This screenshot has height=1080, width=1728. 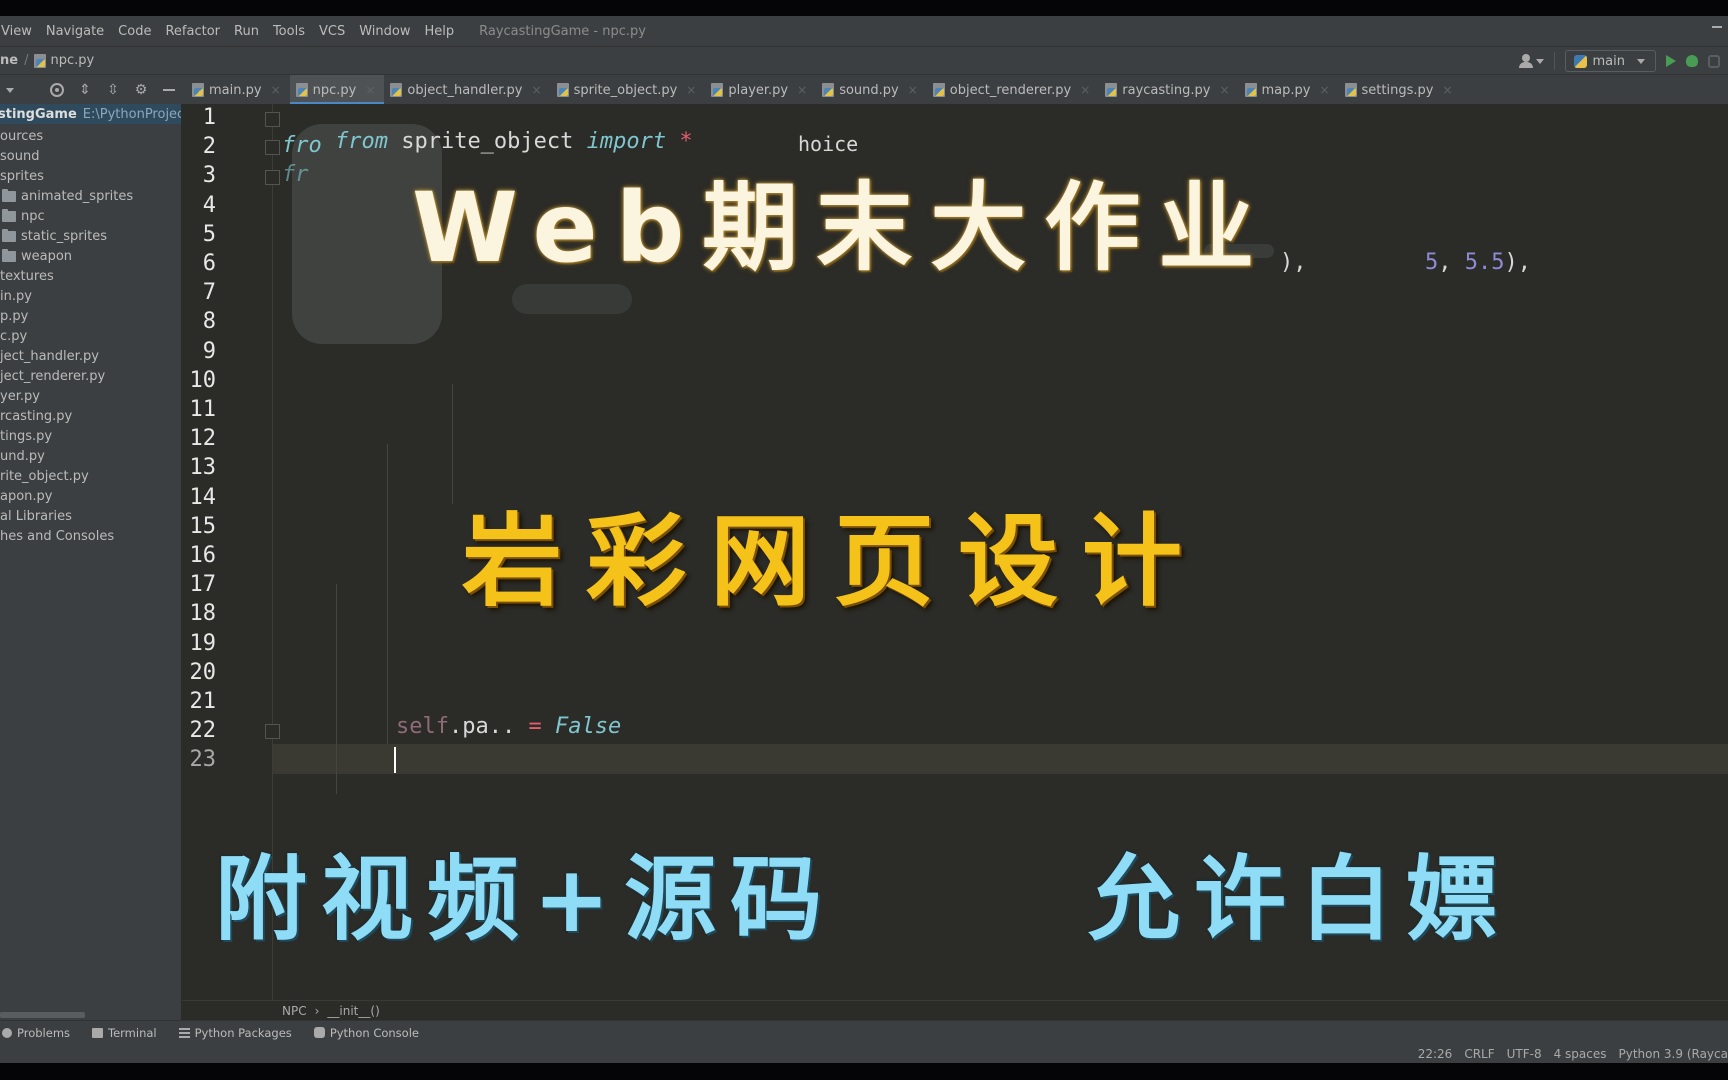 What do you see at coordinates (1479, 1054) in the screenshot?
I see `line-separator: CRLF` at bounding box center [1479, 1054].